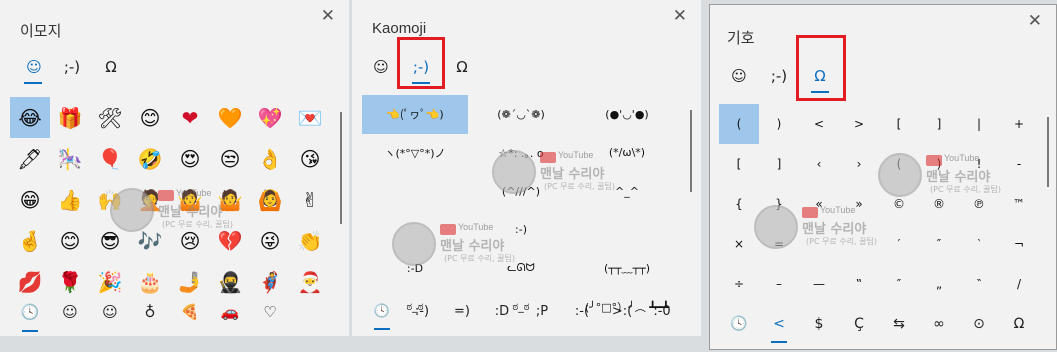 This screenshot has width=1057, height=352. I want to click on emoji-cell: 😜, so click(270, 240).